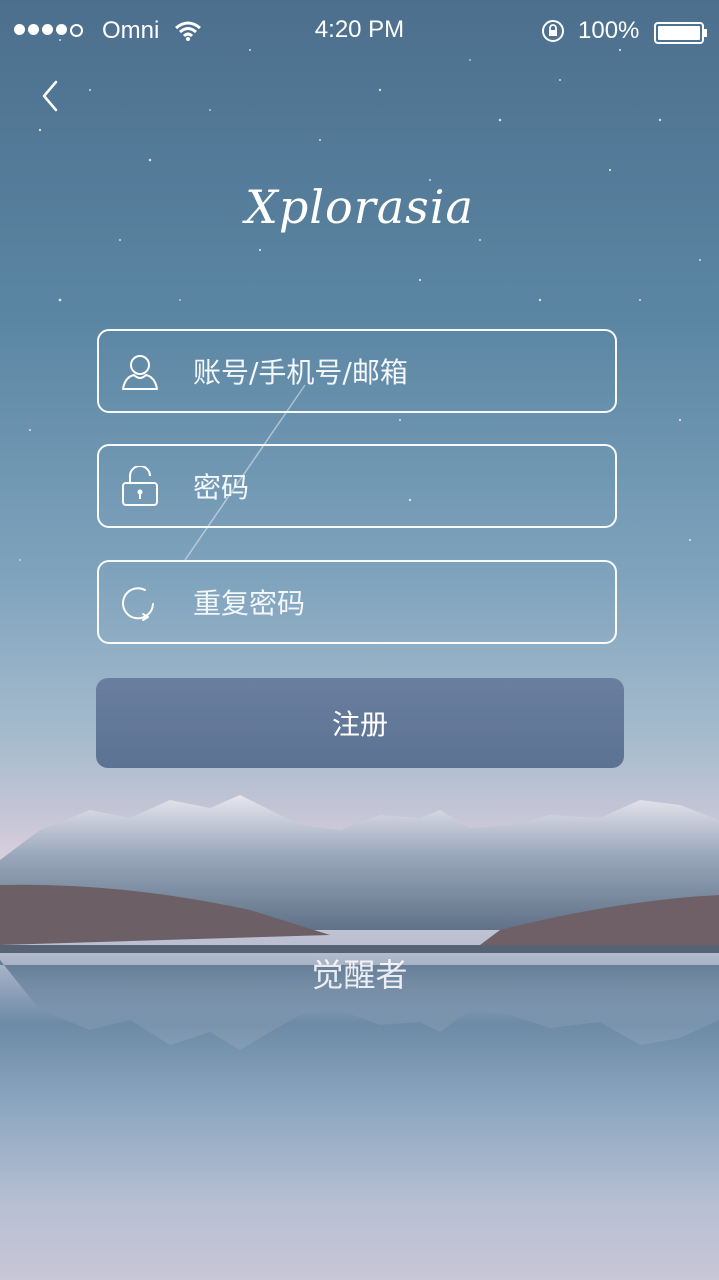 This screenshot has height=1280, width=719. Describe the element at coordinates (553, 31) in the screenshot. I see `rotation-lock-icon` at that location.